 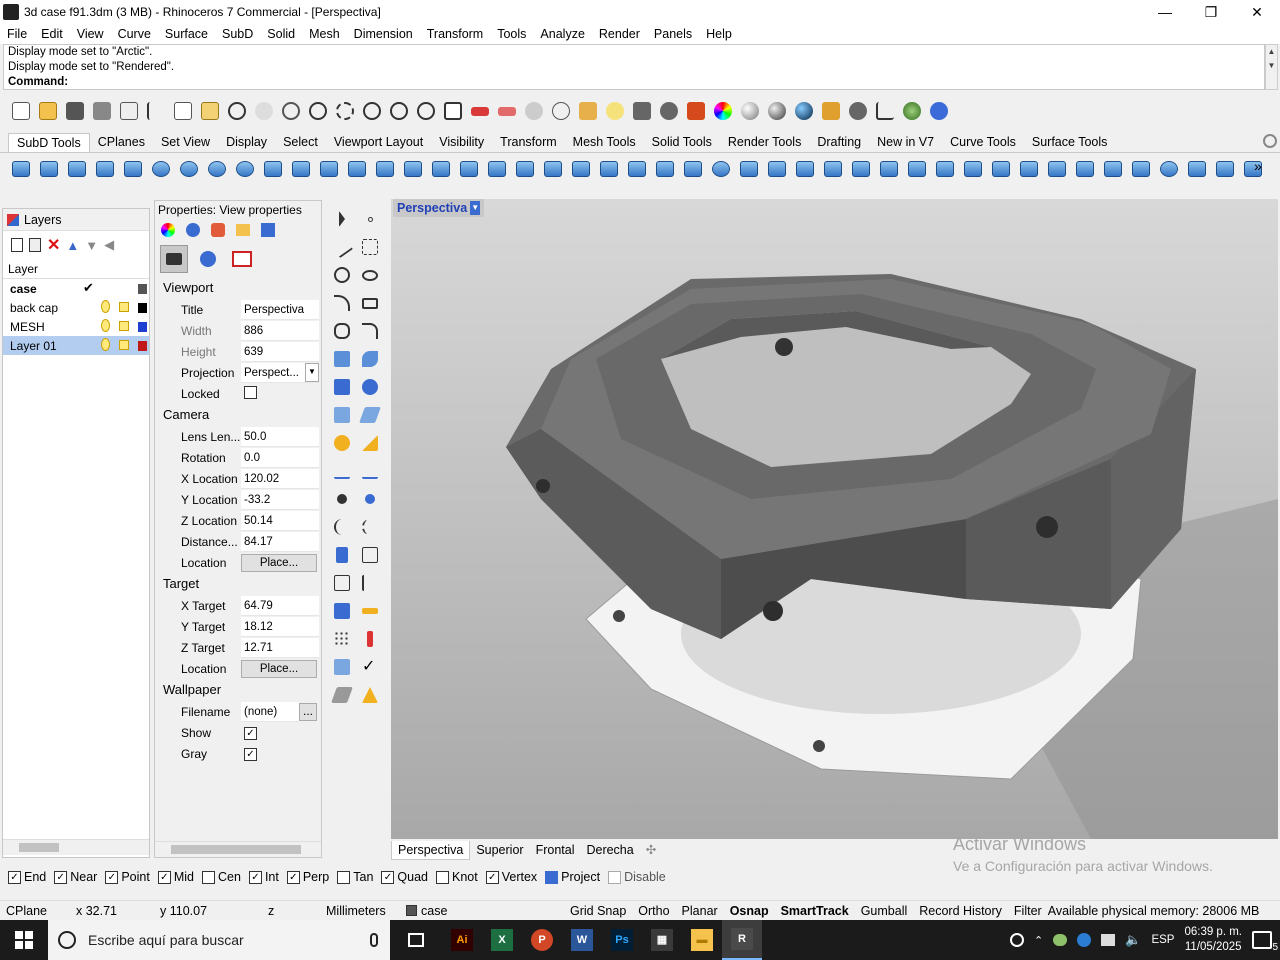 I want to click on tab-perspectiva: Perspectiva, so click(x=431, y=850).